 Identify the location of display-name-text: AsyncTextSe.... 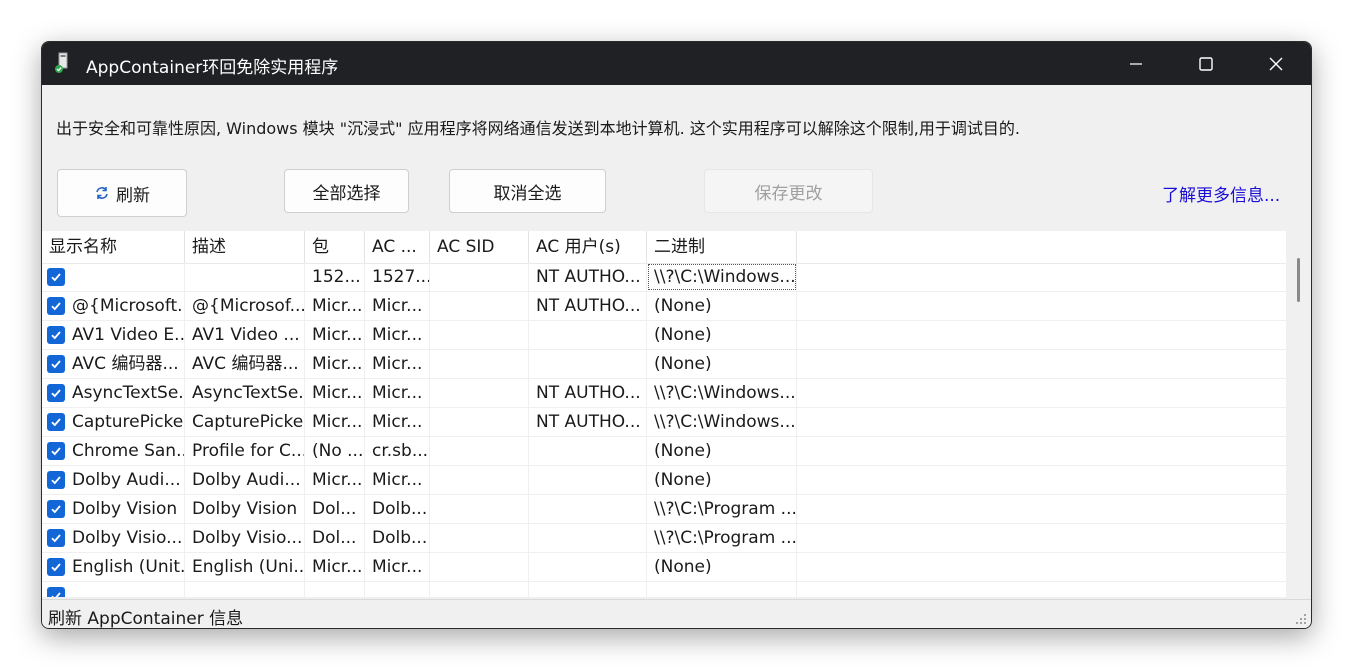
(128, 393).